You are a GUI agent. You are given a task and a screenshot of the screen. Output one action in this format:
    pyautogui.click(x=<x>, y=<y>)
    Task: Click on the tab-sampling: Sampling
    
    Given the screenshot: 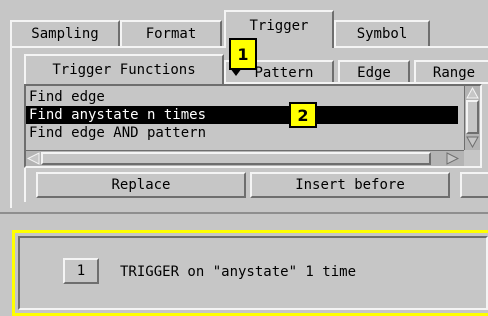 What is the action you would take?
    pyautogui.click(x=65, y=33)
    